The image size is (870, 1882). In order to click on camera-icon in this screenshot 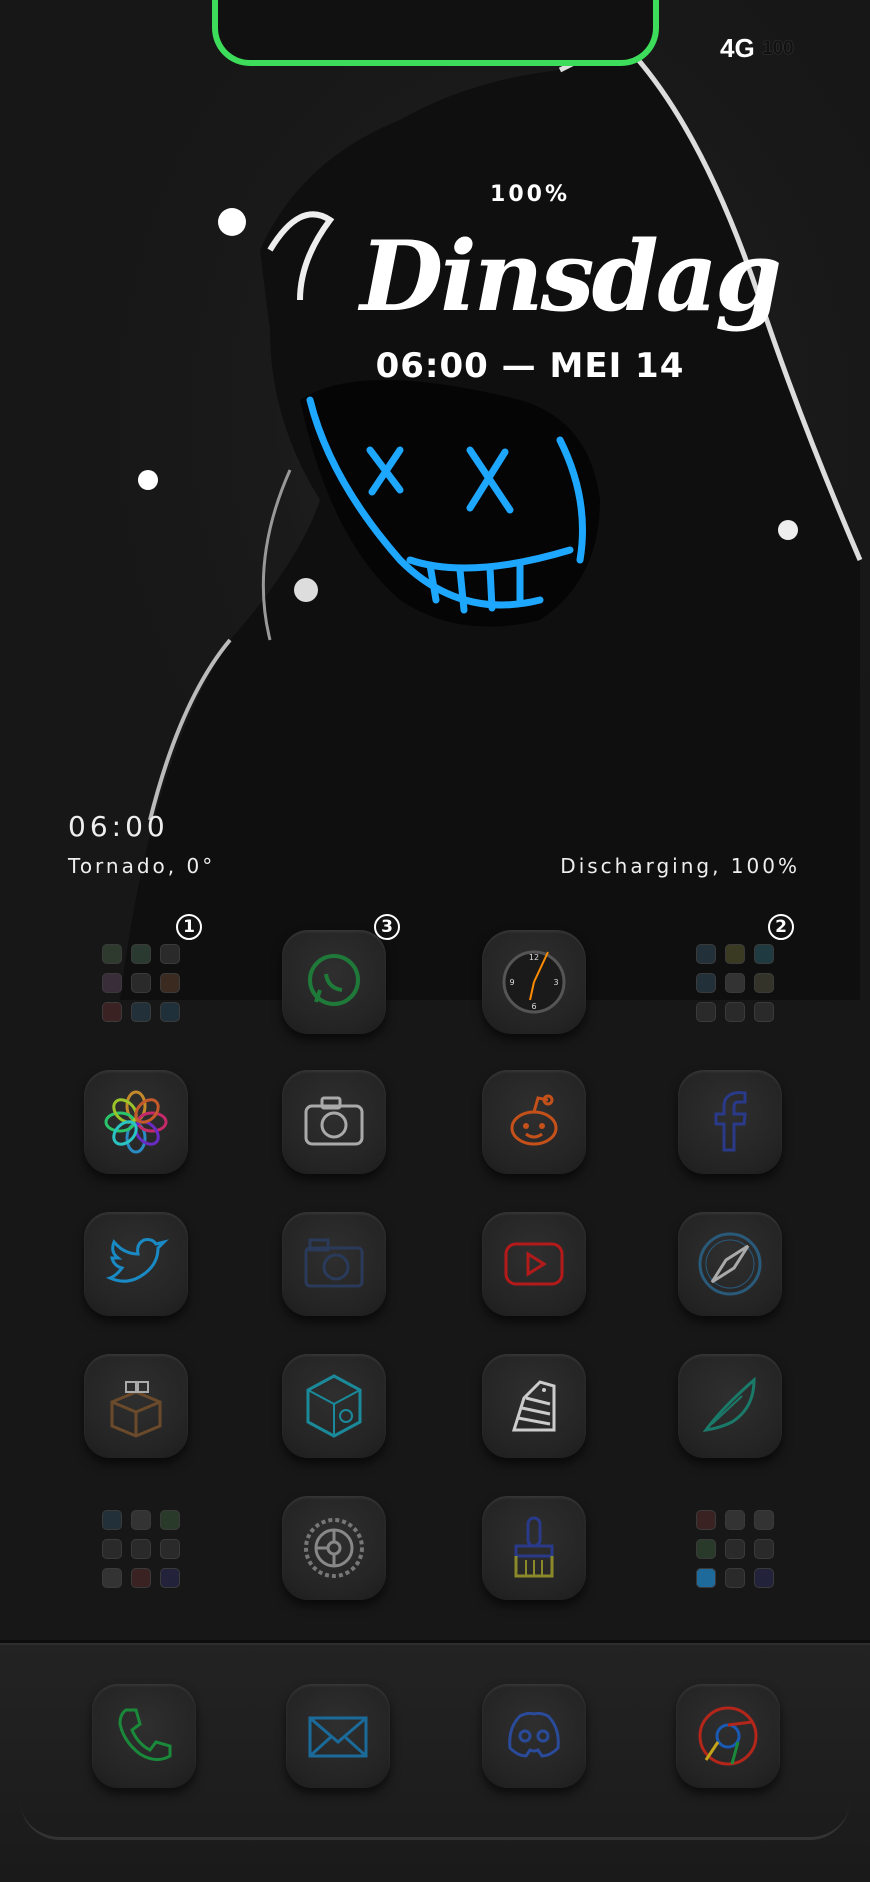, I will do `click(334, 1121)`.